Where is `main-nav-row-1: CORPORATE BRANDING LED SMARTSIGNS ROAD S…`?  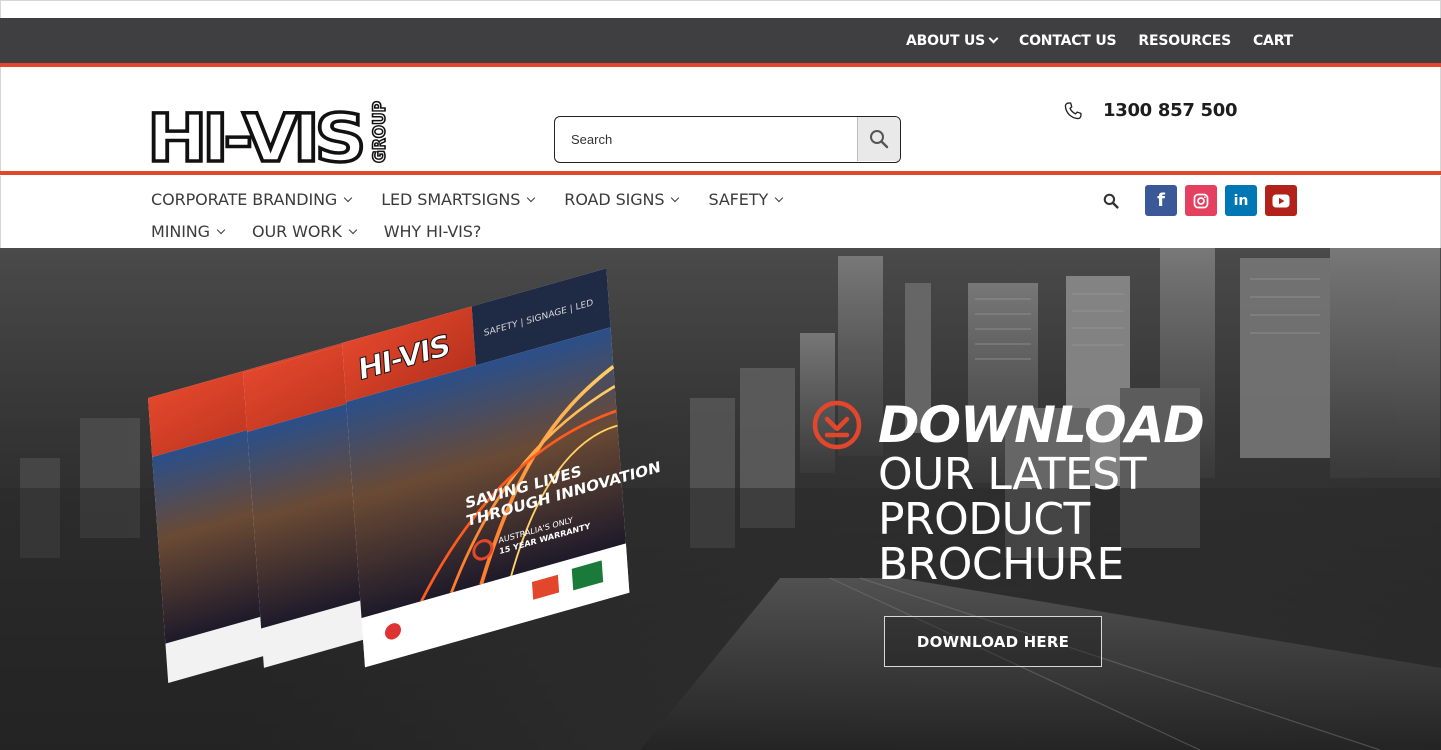 main-nav-row-1: CORPORATE BRANDING LED SMARTSIGNS ROAD S… is located at coordinates (467, 199).